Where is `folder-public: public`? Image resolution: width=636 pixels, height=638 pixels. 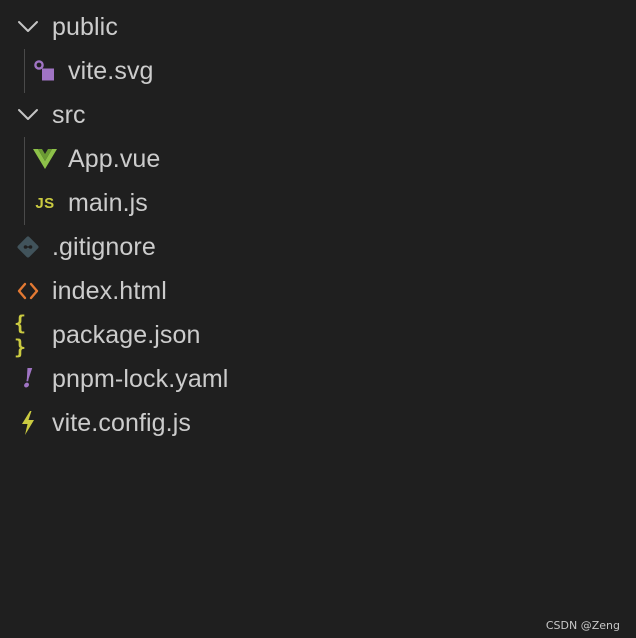 folder-public: public is located at coordinates (318, 27).